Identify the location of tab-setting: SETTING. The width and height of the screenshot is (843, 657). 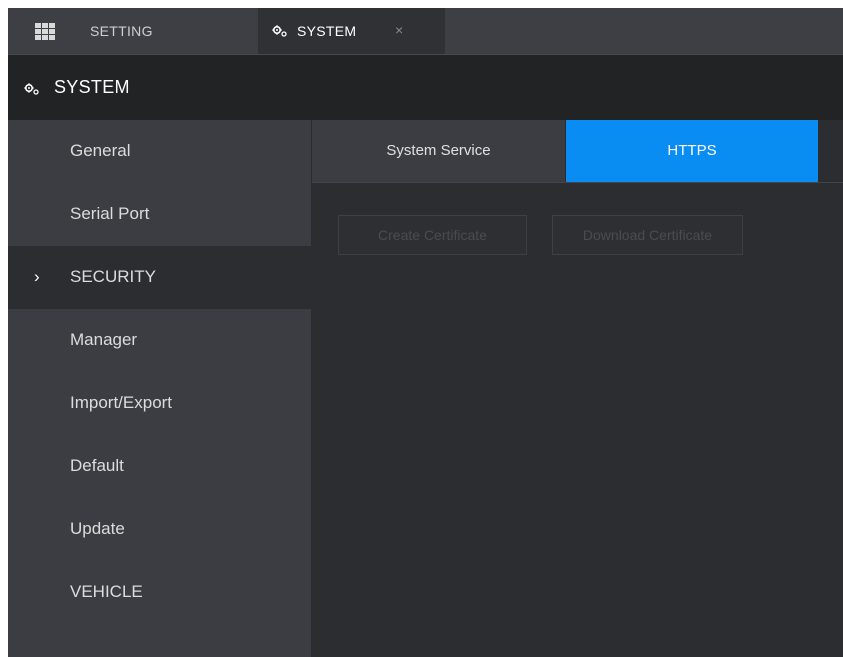
(133, 31).